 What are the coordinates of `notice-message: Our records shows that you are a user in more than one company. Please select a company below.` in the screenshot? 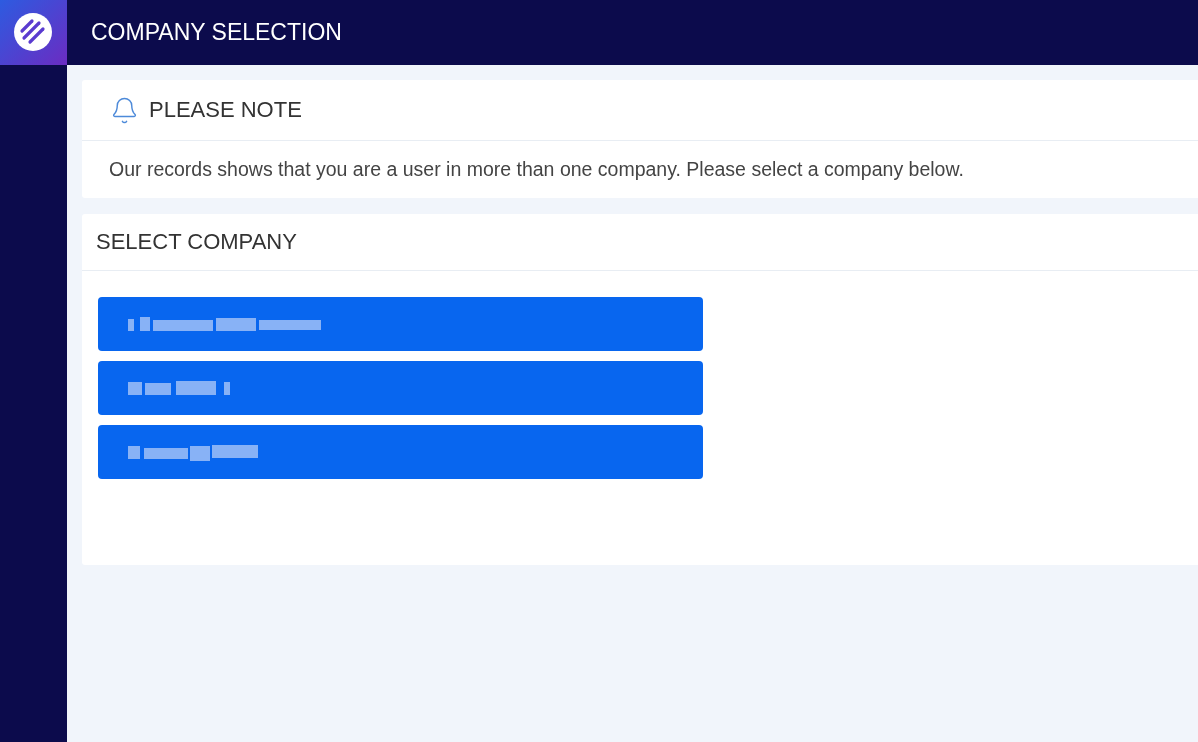 It's located at (536, 169).